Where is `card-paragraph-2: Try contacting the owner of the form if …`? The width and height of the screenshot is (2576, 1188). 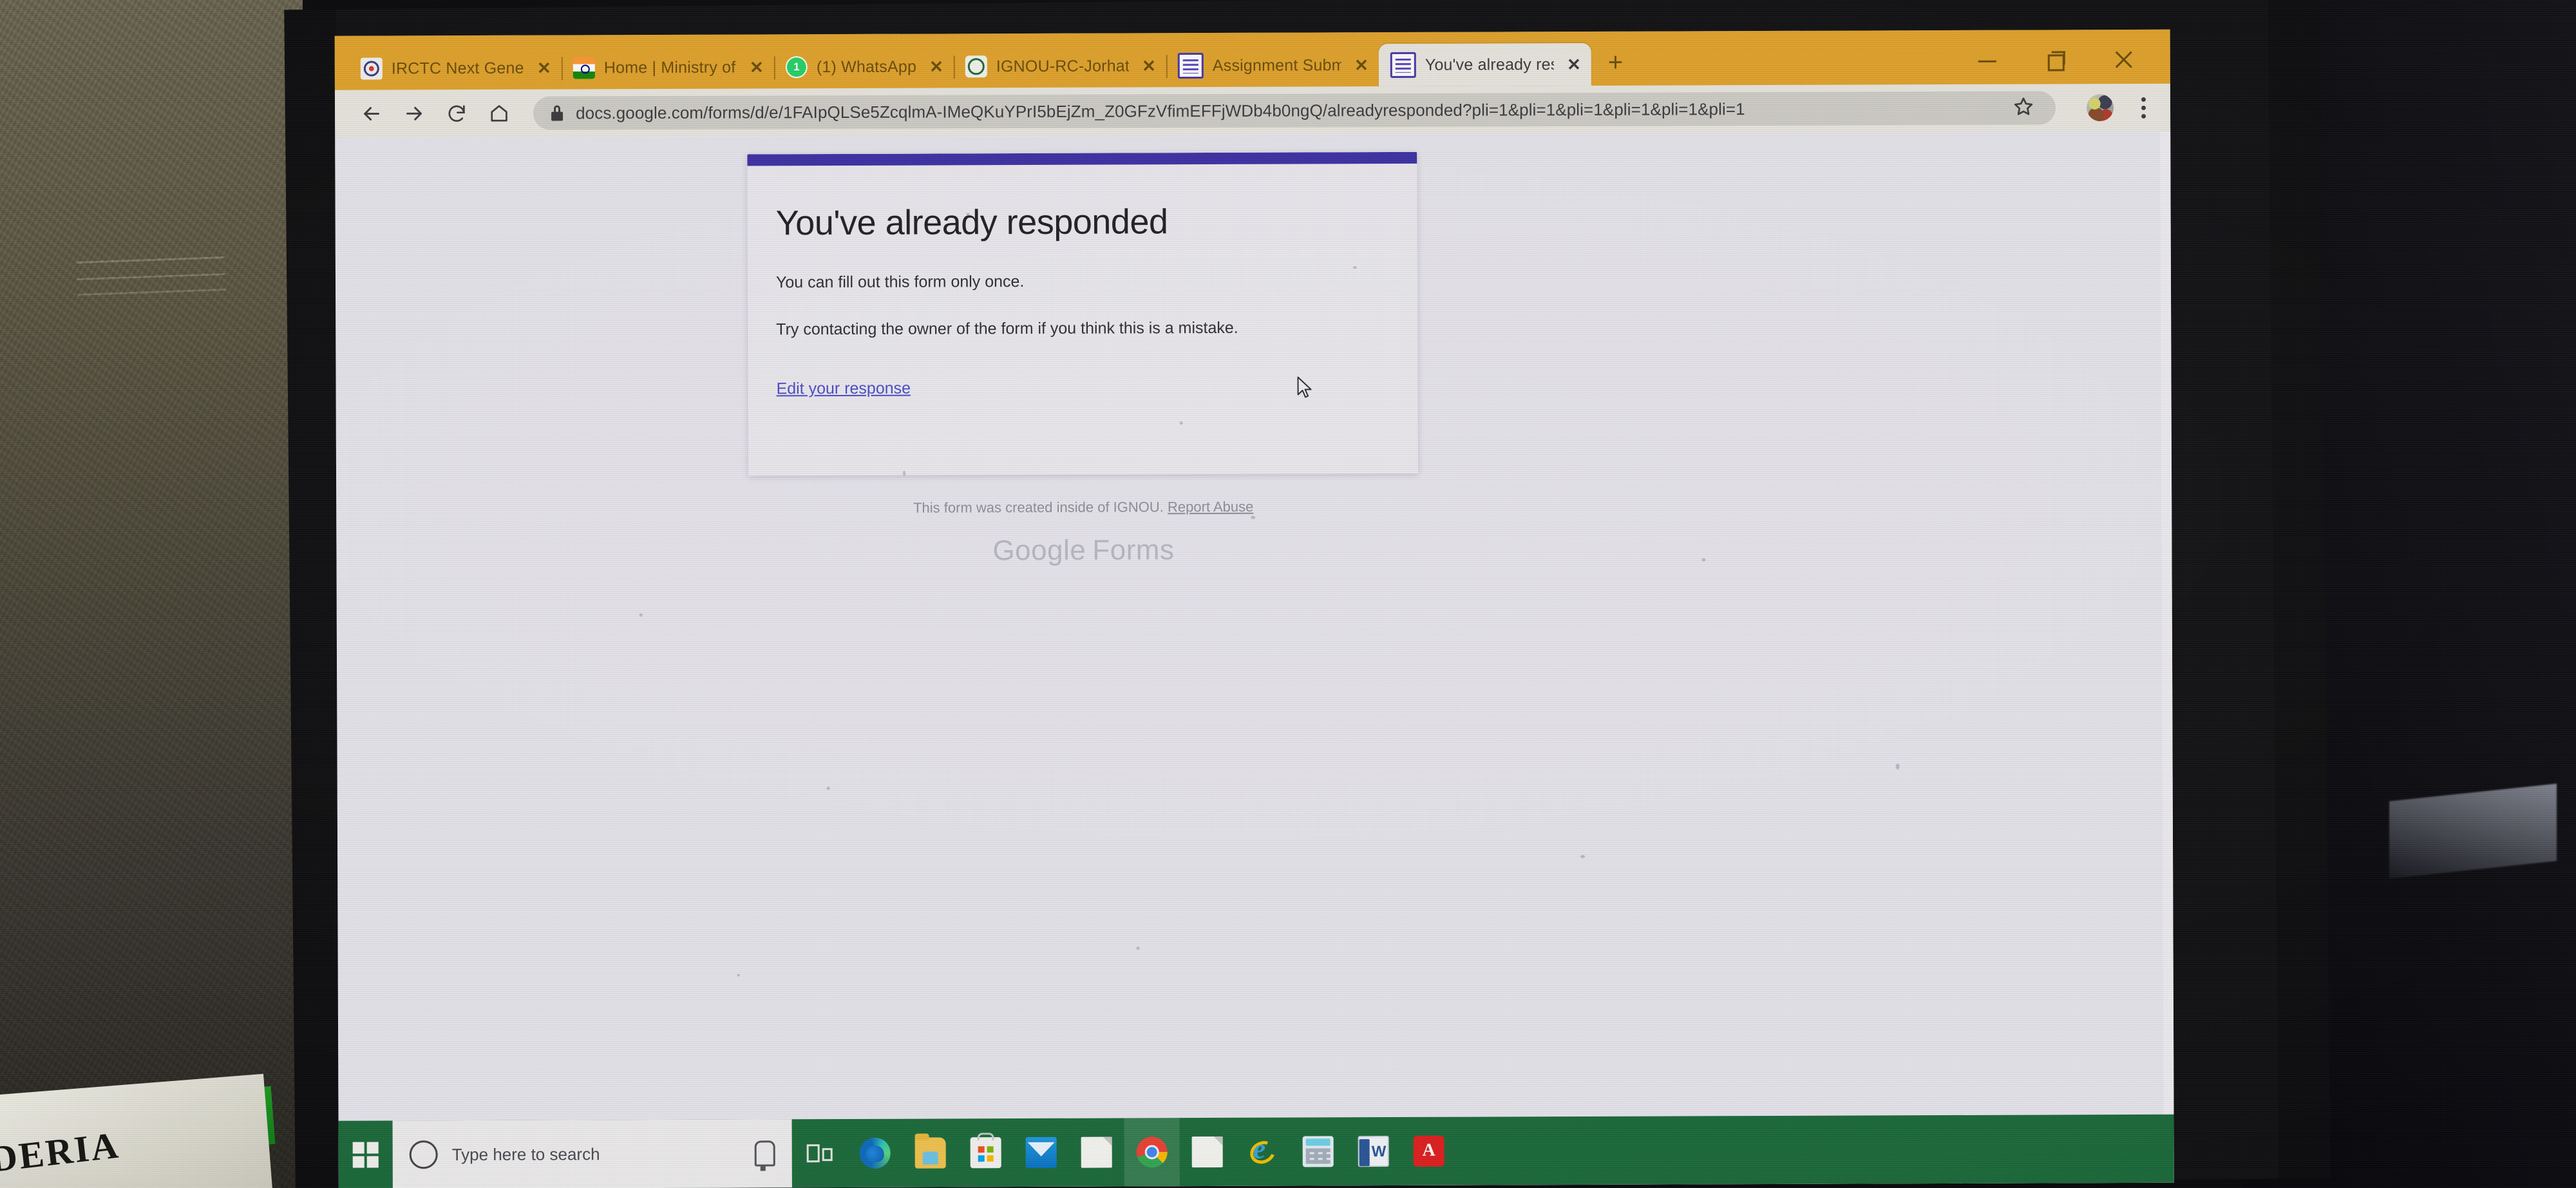
card-paragraph-2: Try contacting the owner of the form if … is located at coordinates (1007, 328).